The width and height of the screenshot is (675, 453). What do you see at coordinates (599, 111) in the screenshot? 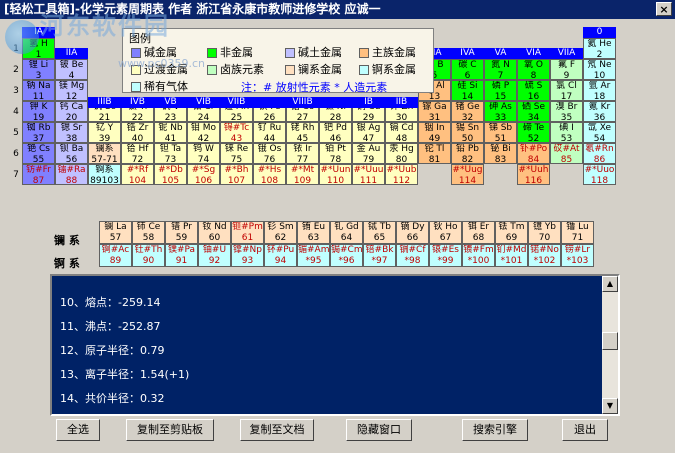
I see `element-cell: 氪 Kr 36` at bounding box center [599, 111].